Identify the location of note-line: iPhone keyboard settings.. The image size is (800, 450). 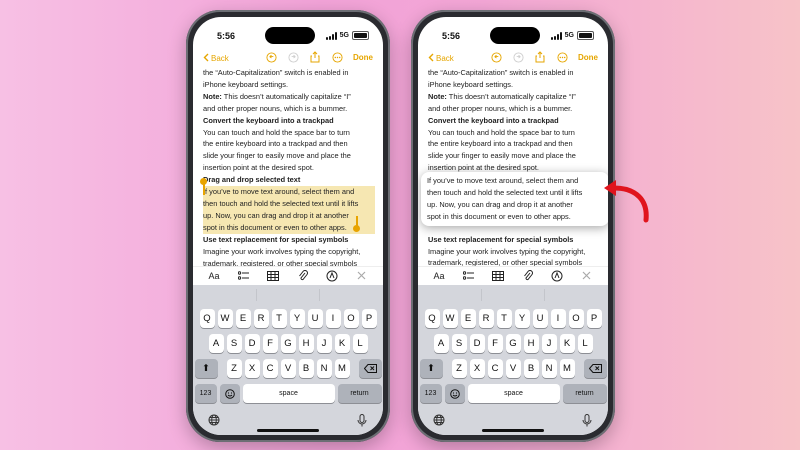
(471, 84).